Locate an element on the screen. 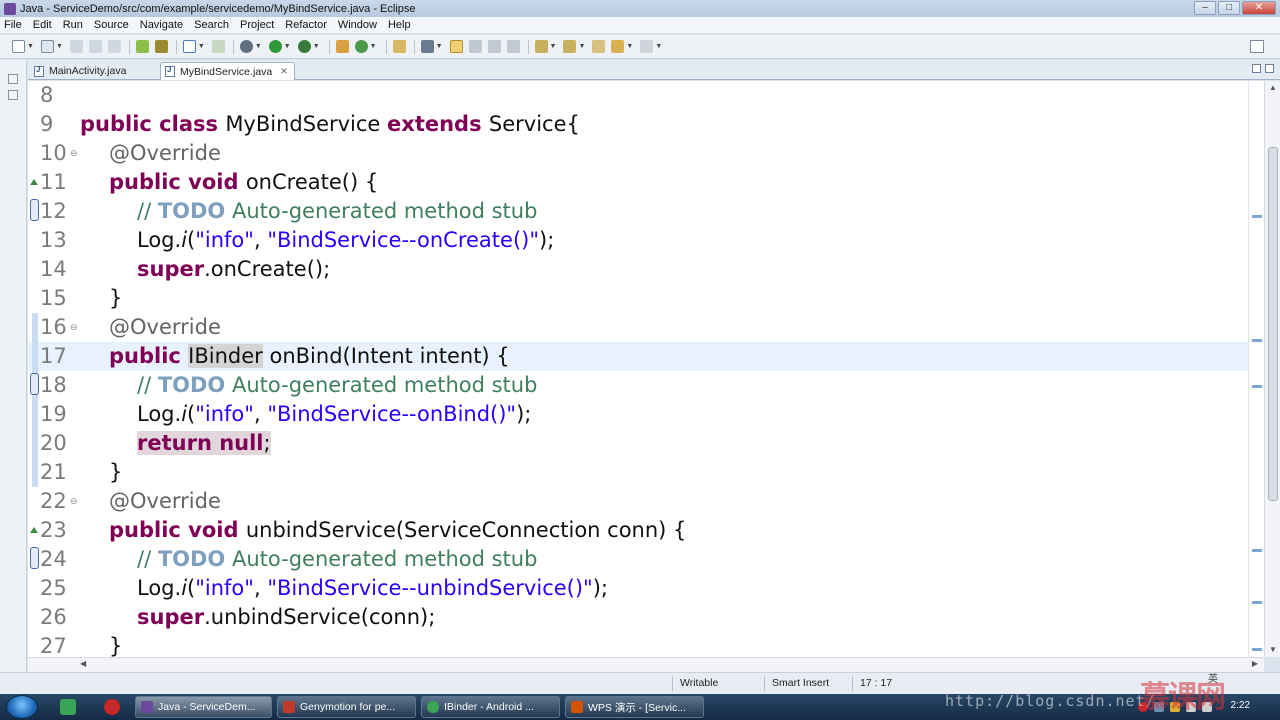 Image resolution: width=1280 pixels, height=720 pixels. menu-source: Source is located at coordinates (111, 25).